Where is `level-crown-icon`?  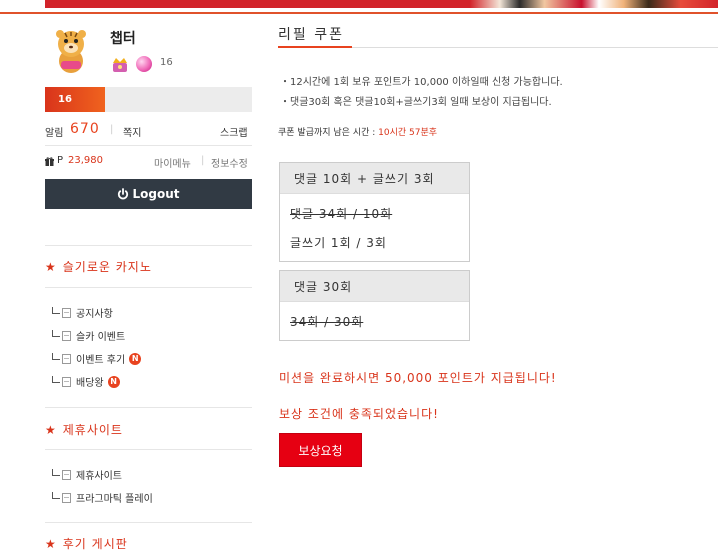 level-crown-icon is located at coordinates (120, 65).